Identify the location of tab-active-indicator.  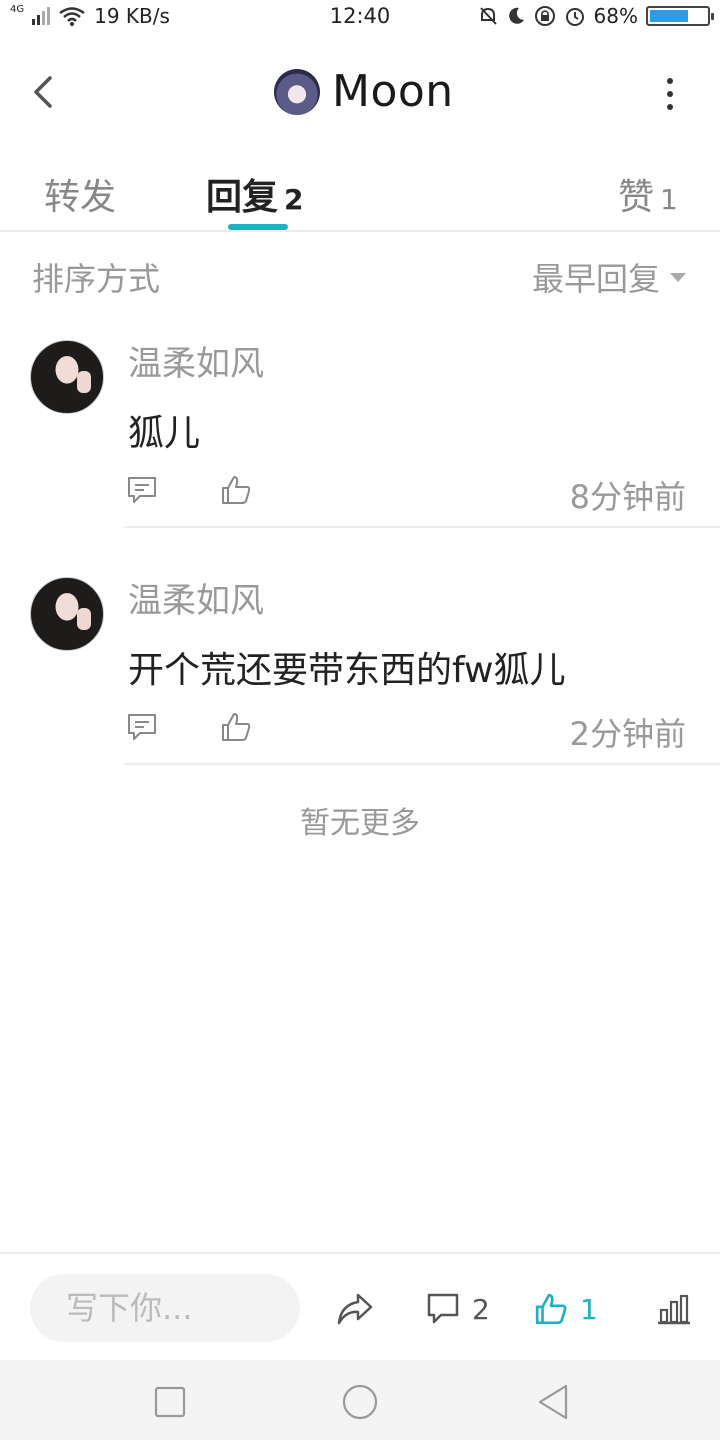
(258, 227).